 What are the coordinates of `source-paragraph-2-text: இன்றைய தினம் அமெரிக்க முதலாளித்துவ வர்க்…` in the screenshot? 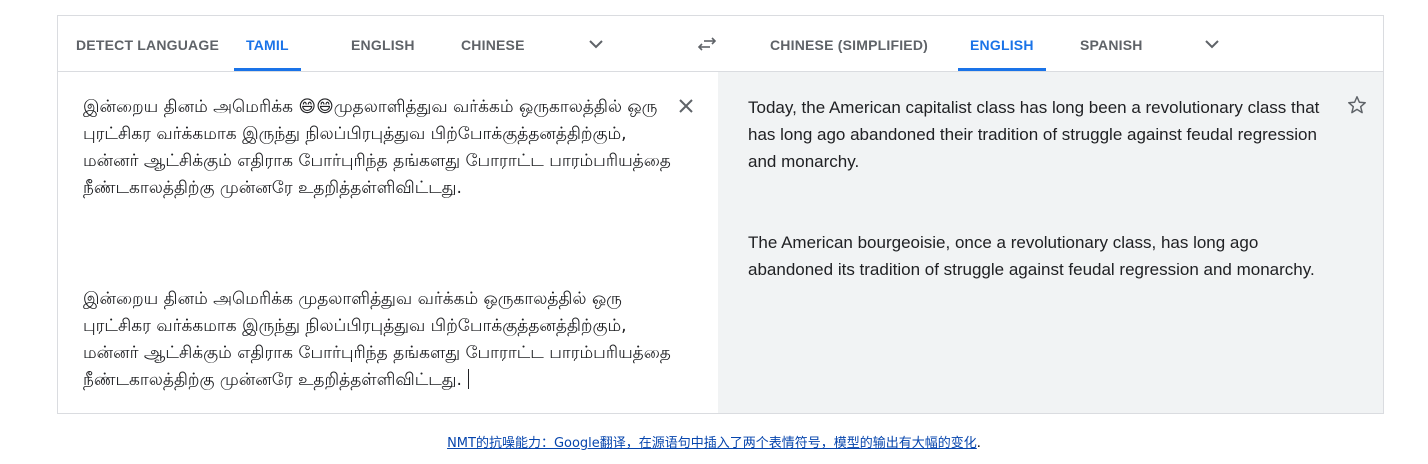 It's located at (377, 339).